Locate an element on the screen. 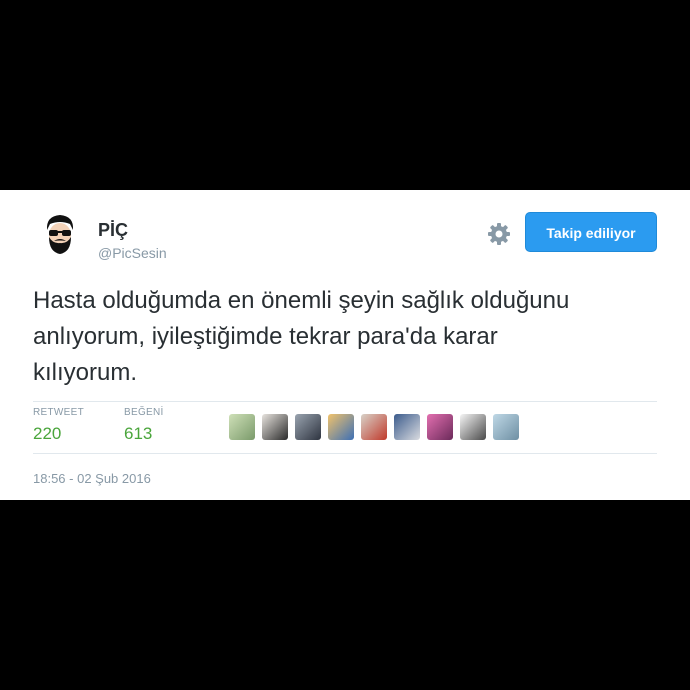 Image resolution: width=690 pixels, height=690 pixels. like-stat: BEĞENİ 613 is located at coordinates (144, 425).